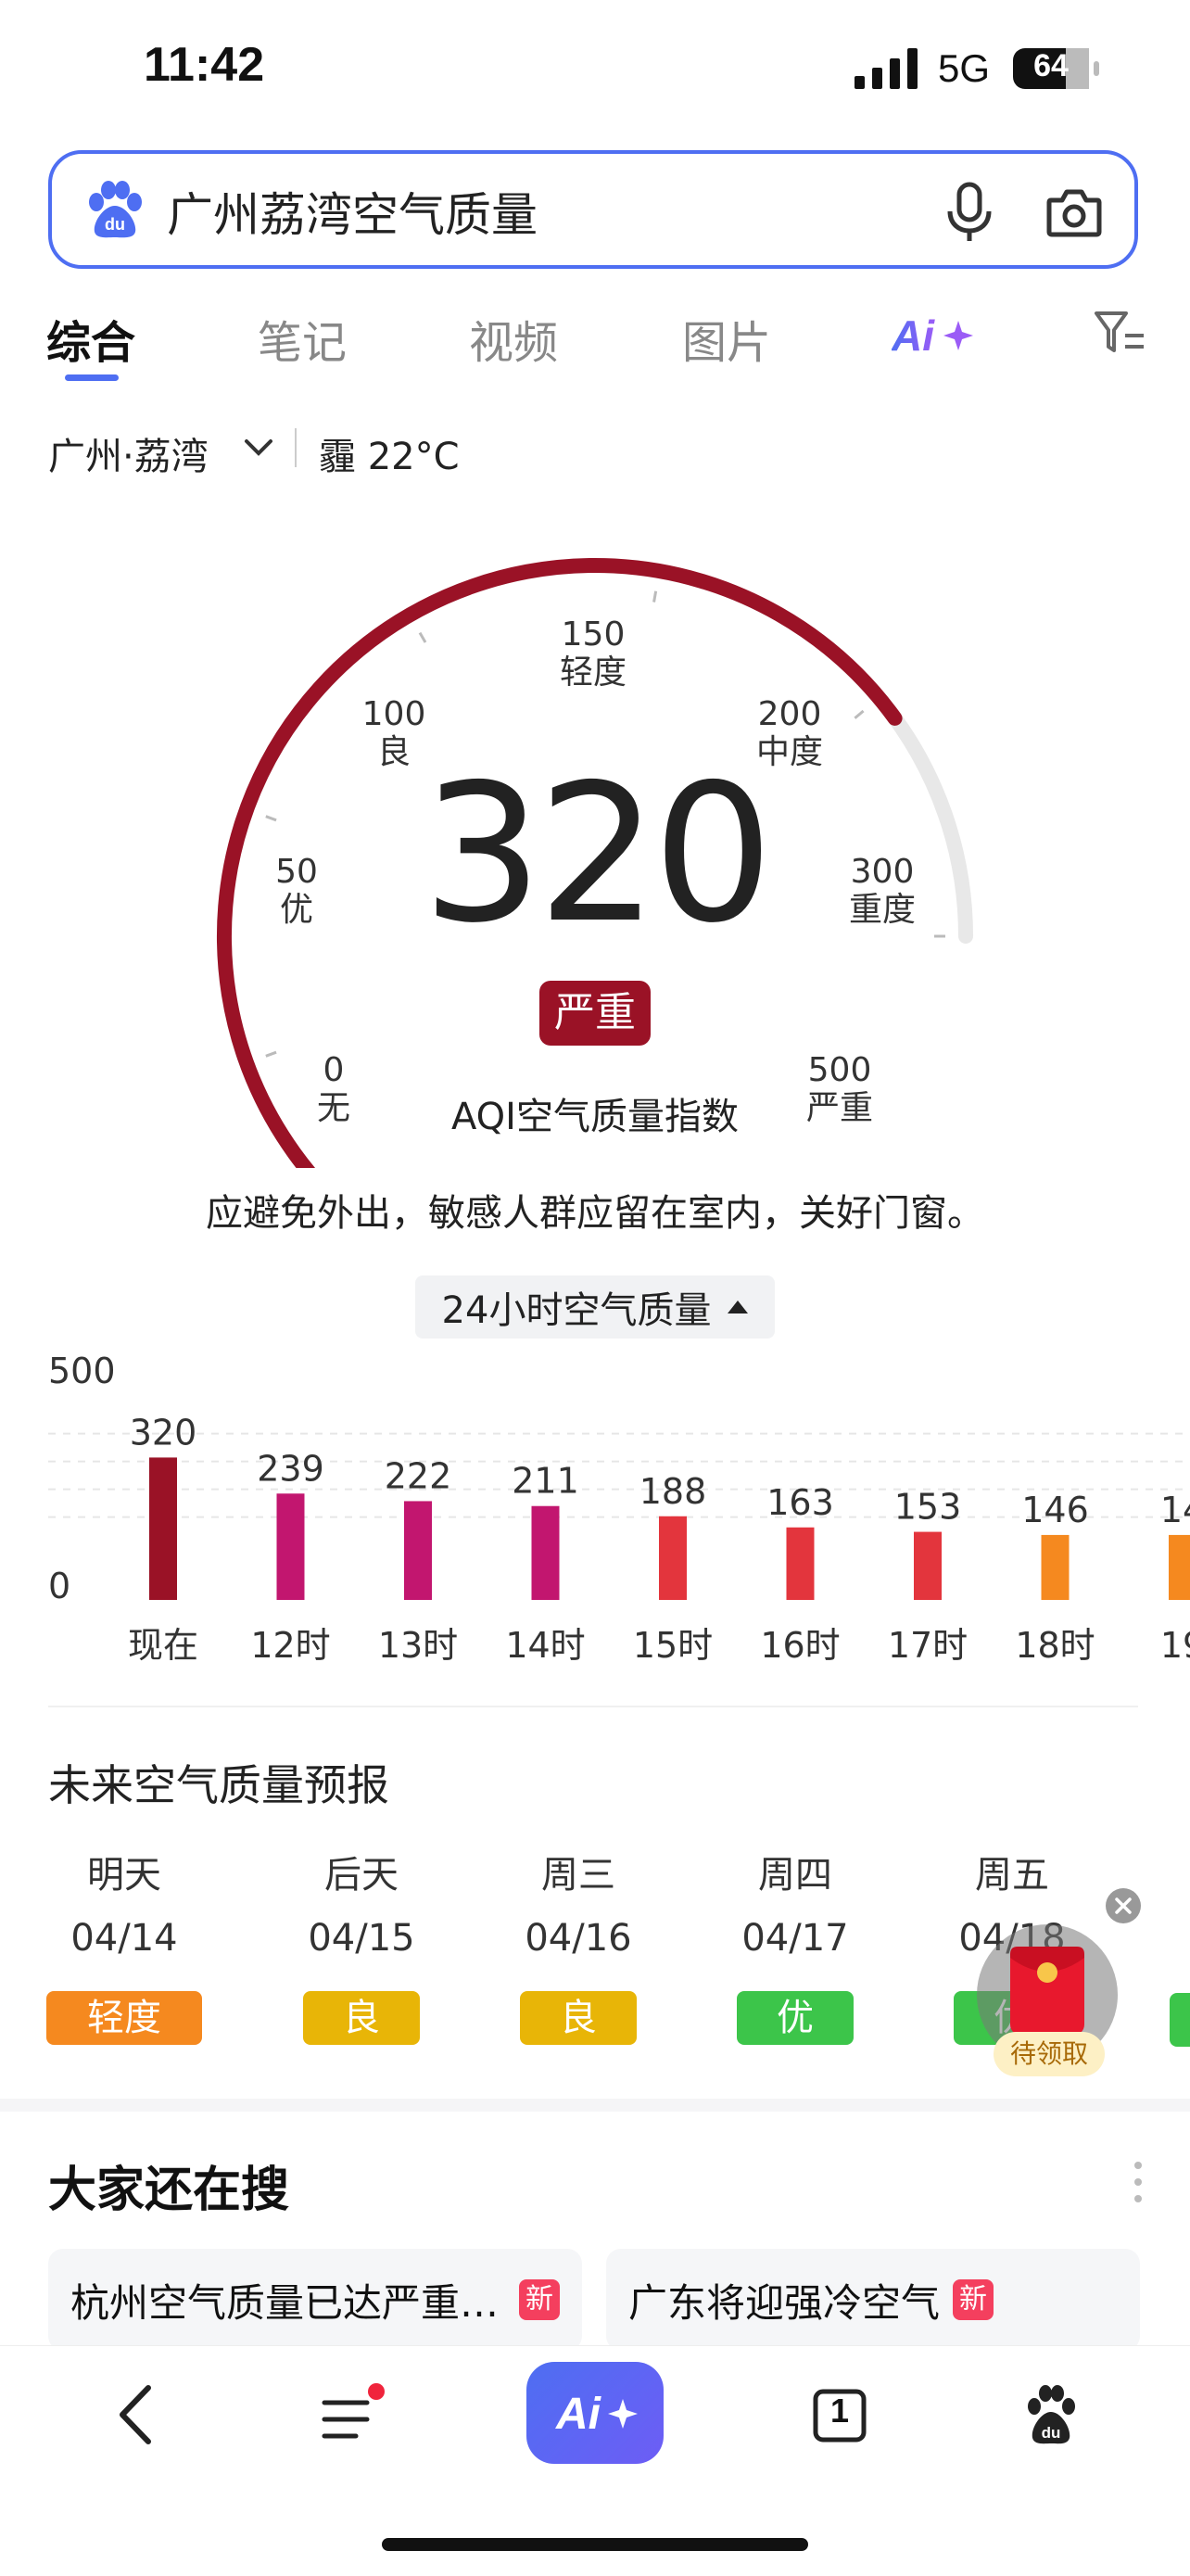  Describe the element at coordinates (934, 336) in the screenshot. I see `ai-plus-icon: Ai` at that location.